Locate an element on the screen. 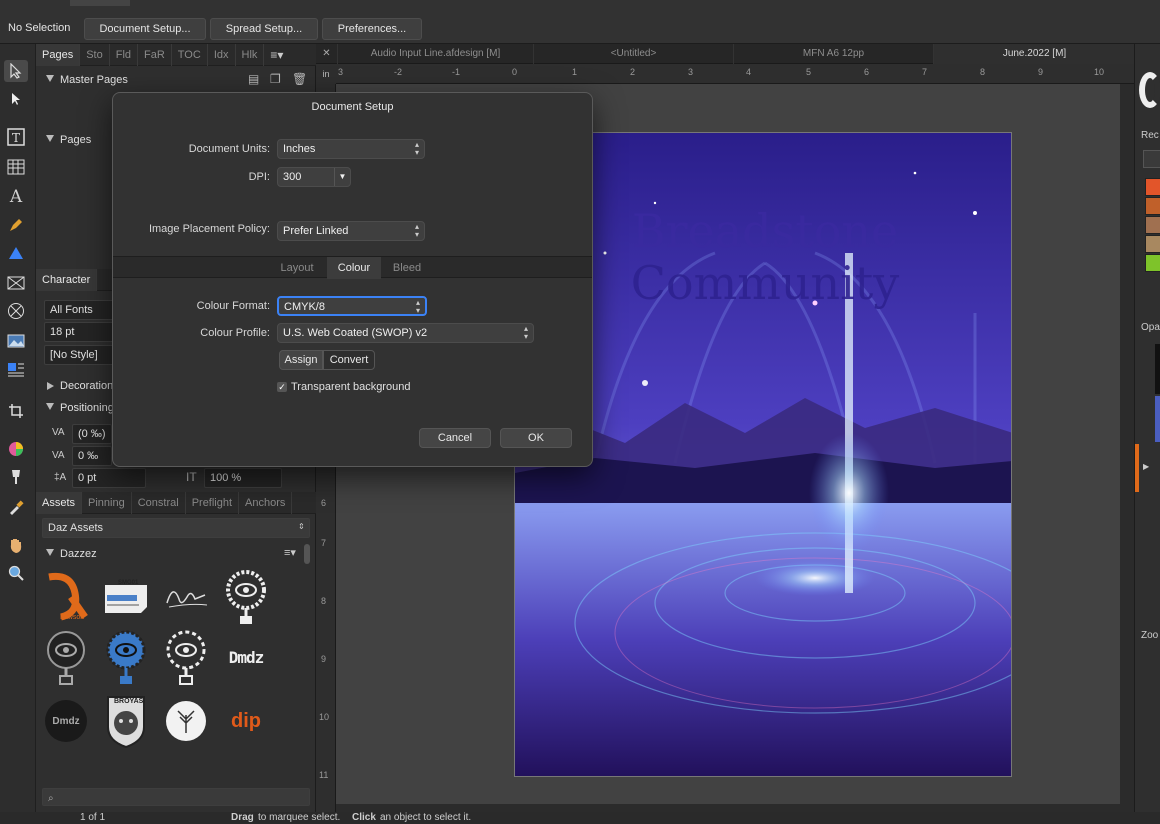 The image size is (1160, 824). asset-lawson-logo: Lawson is located at coordinates (66, 597).